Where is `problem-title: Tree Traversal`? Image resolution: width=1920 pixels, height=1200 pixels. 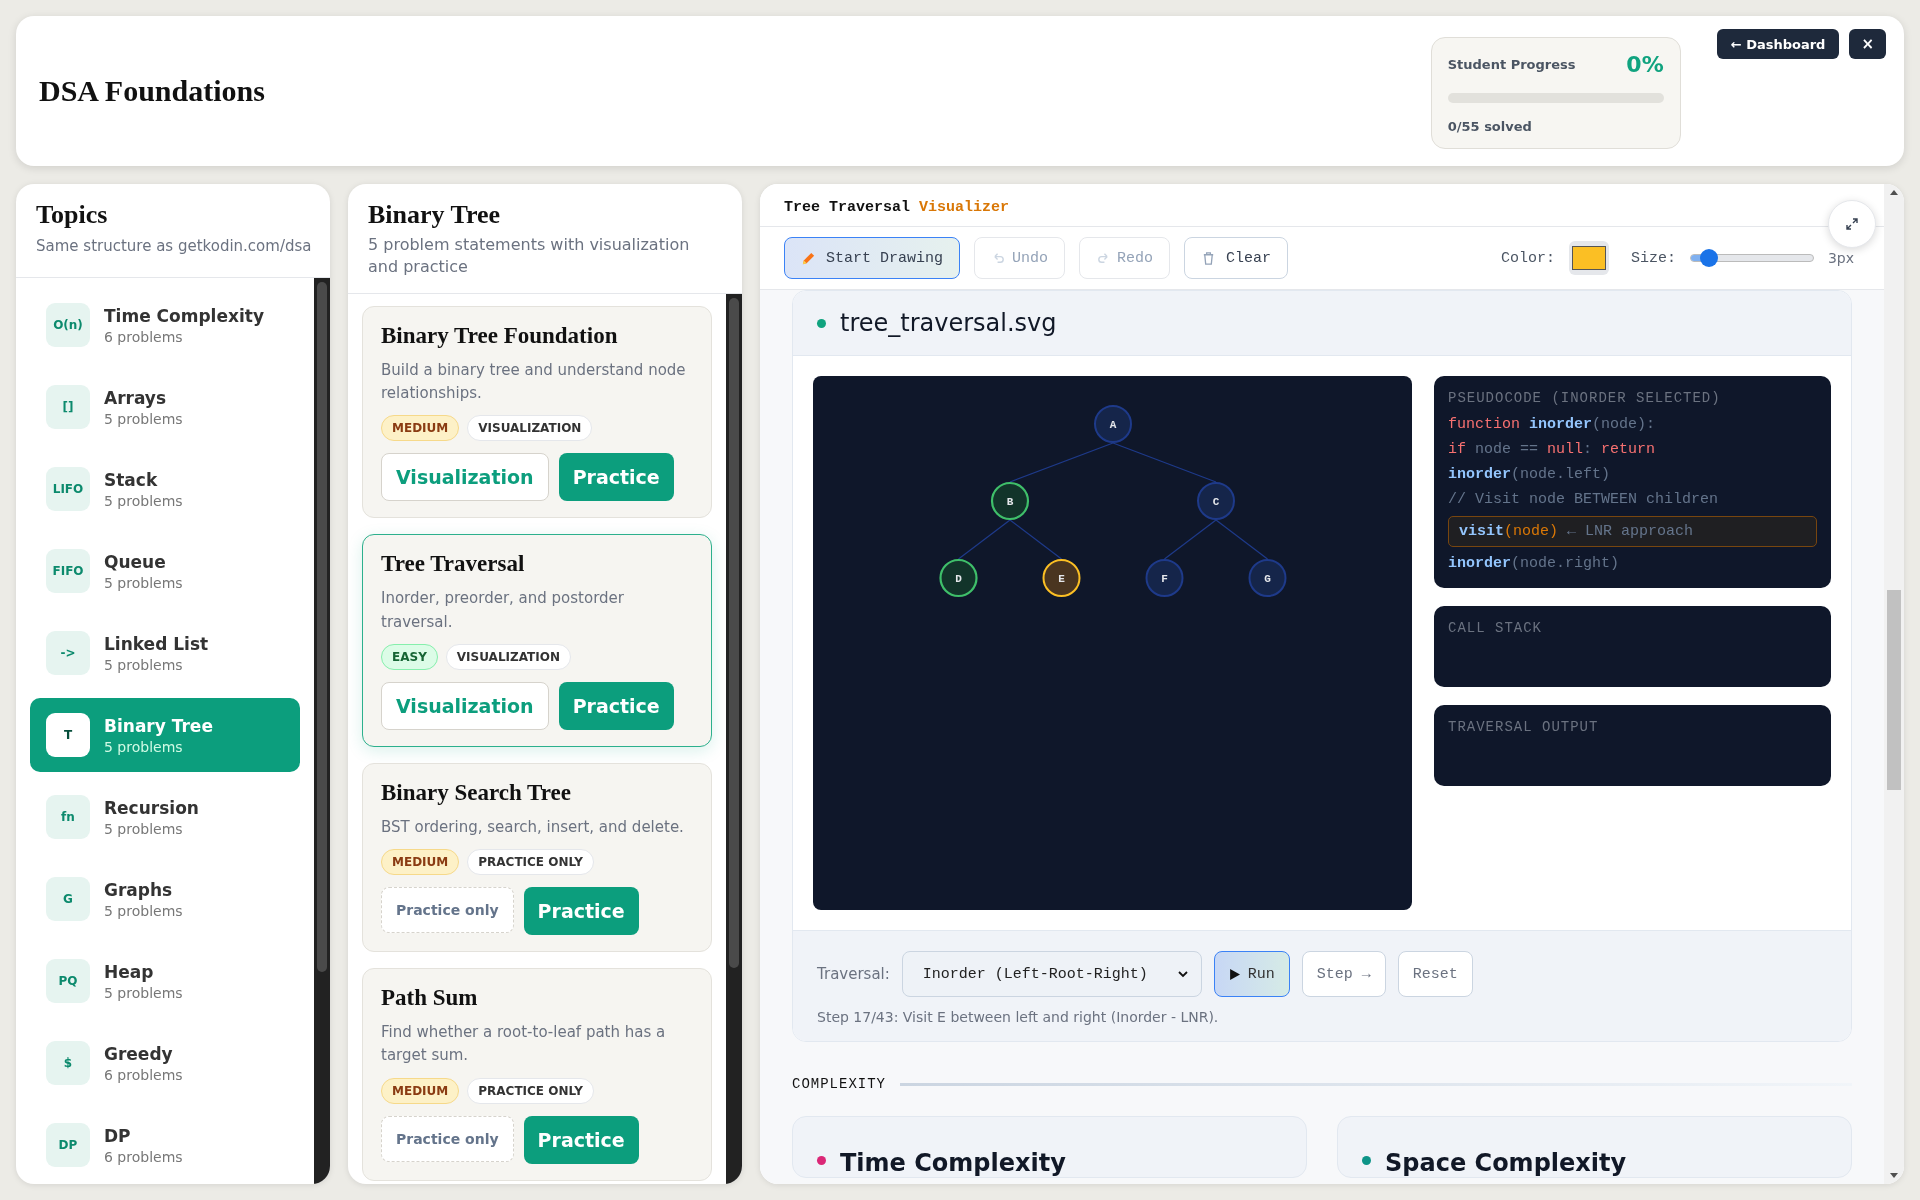
problem-title: Tree Traversal is located at coordinates (453, 564).